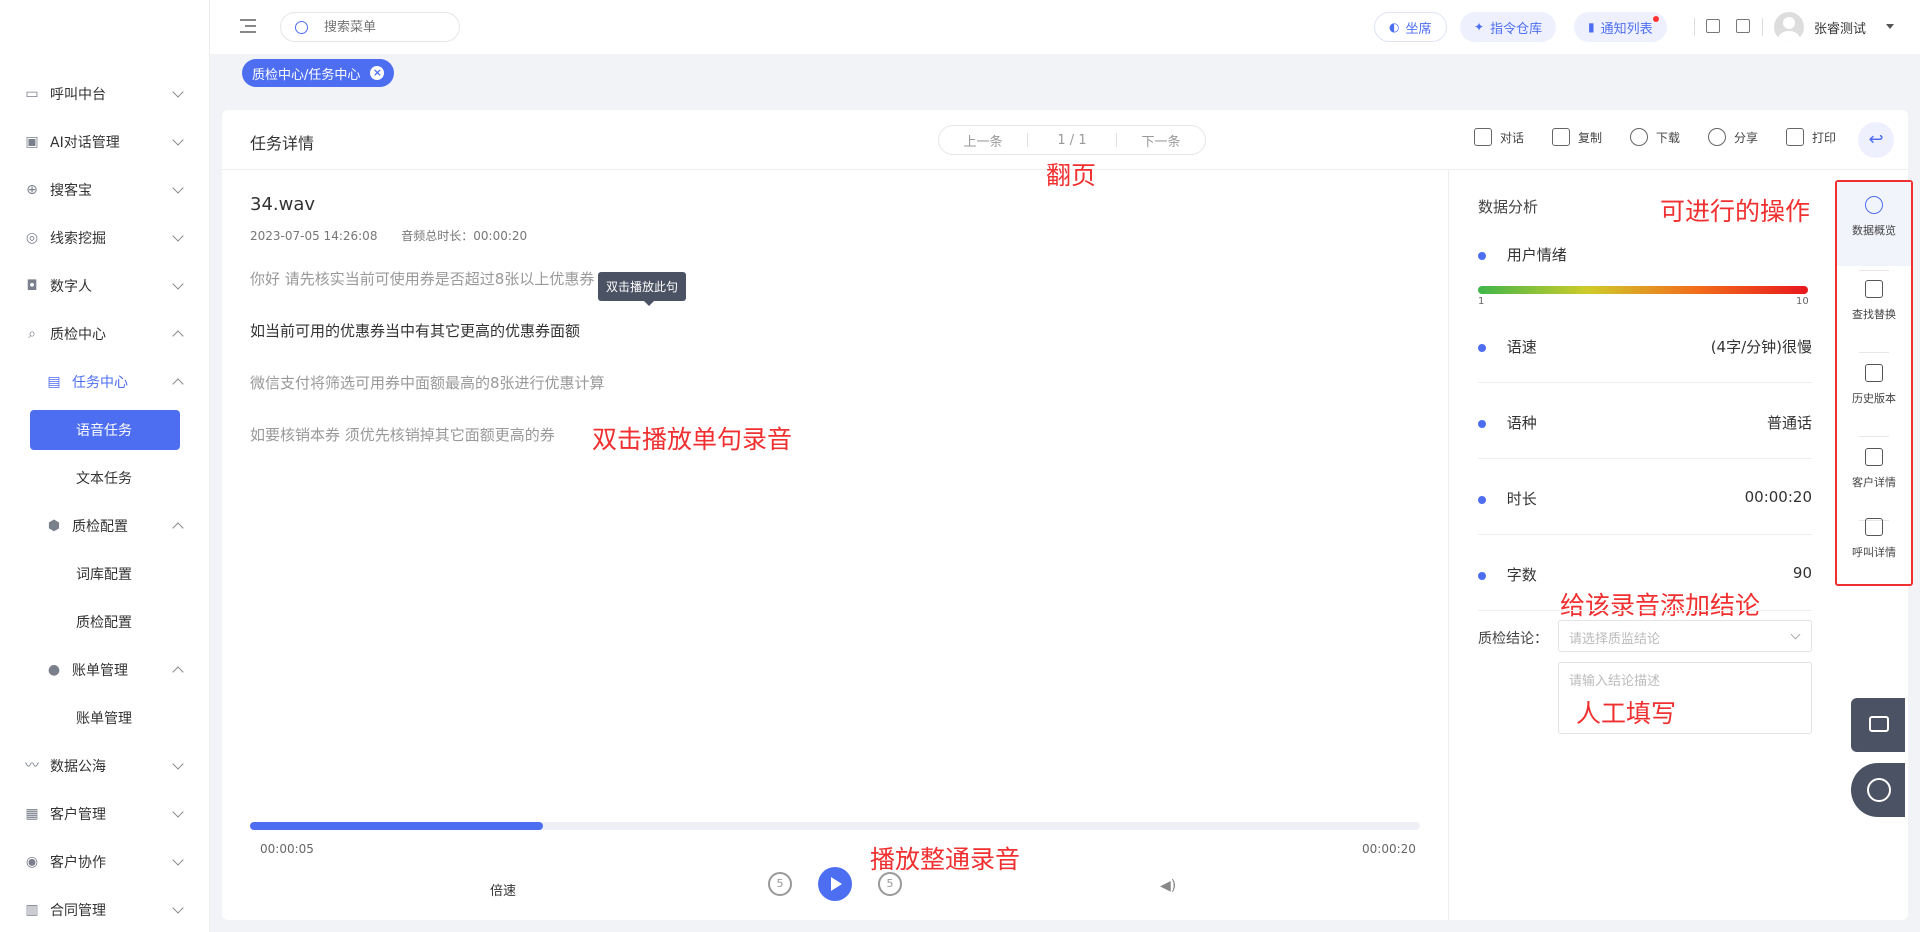  I want to click on sidebar-item-digital-human: ◘ 数字人, so click(105, 286).